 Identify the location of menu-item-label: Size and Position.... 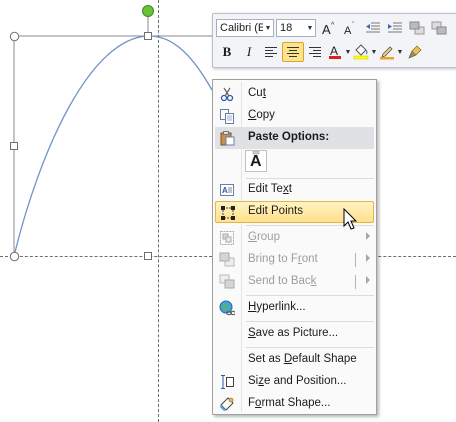
(297, 381).